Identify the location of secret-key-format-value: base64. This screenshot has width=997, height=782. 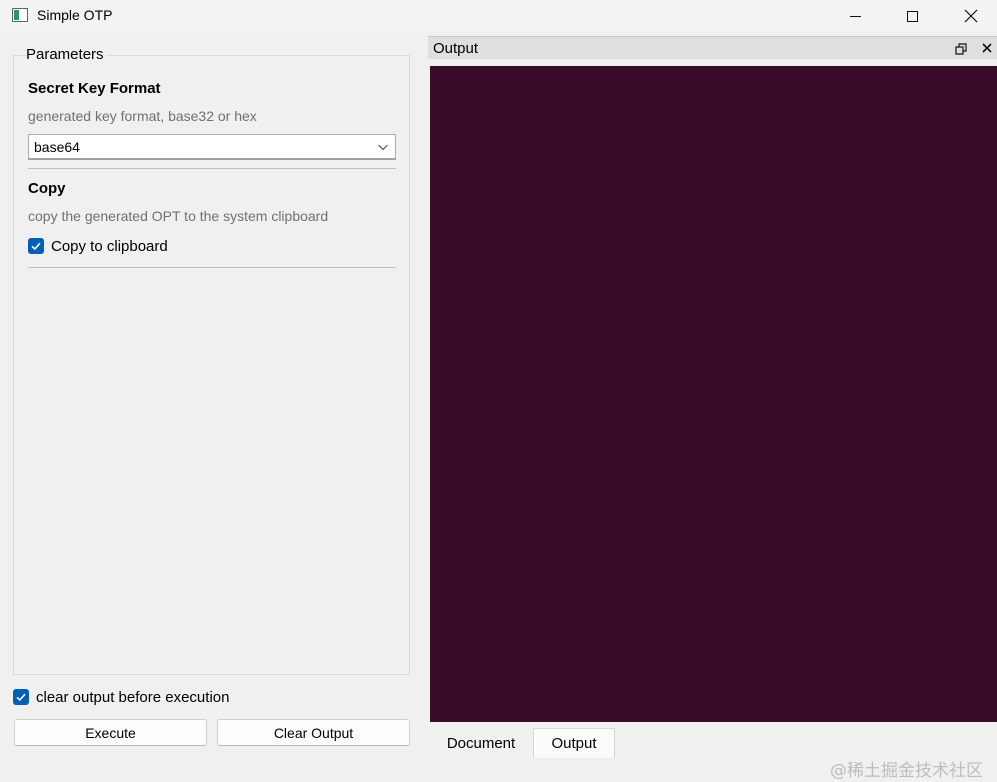
(57, 147).